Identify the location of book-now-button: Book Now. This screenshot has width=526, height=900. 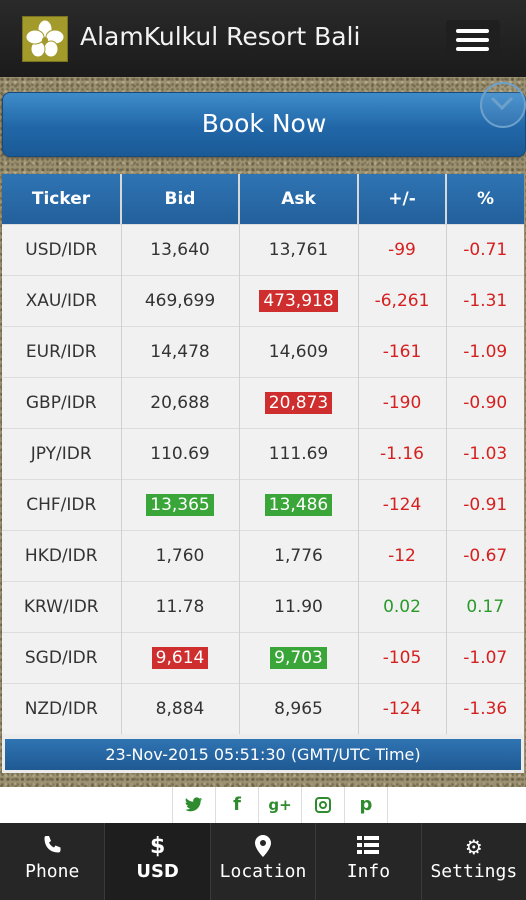
(264, 124).